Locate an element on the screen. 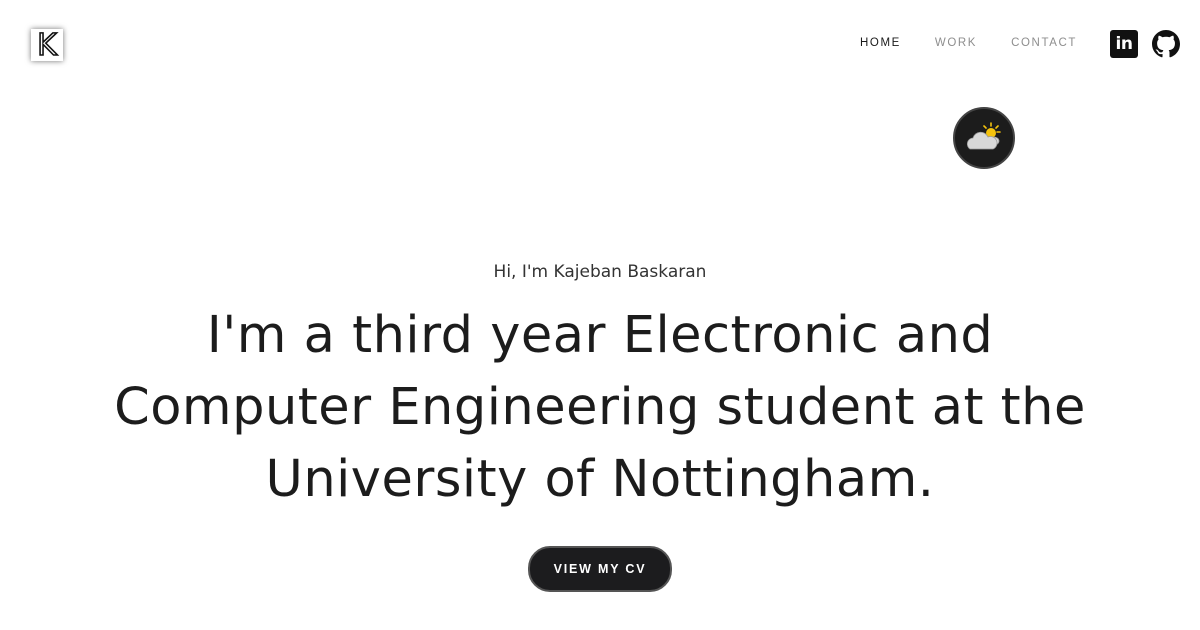 This screenshot has width=1200, height=630. greeting-text: Hi, I'm Kajeban Baskaran is located at coordinates (600, 272).